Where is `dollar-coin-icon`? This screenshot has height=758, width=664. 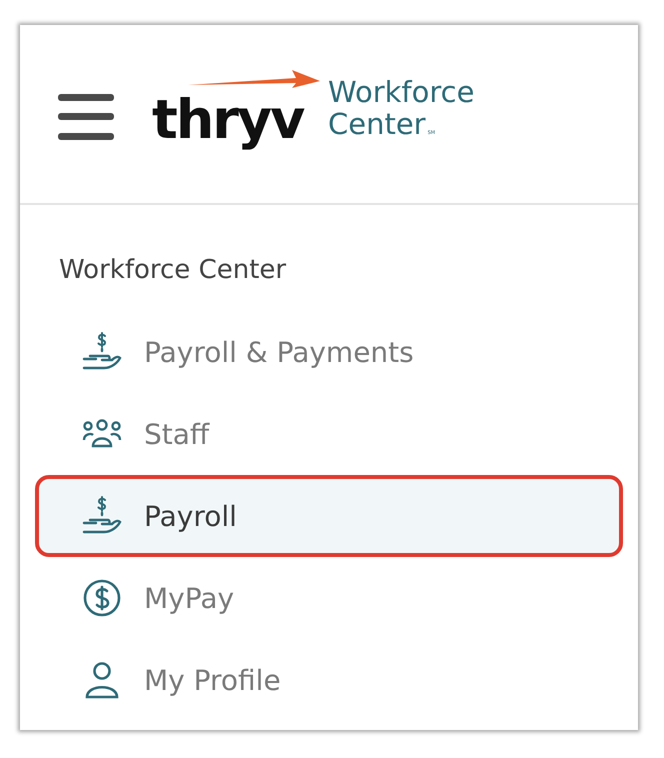 dollar-coin-icon is located at coordinates (102, 598).